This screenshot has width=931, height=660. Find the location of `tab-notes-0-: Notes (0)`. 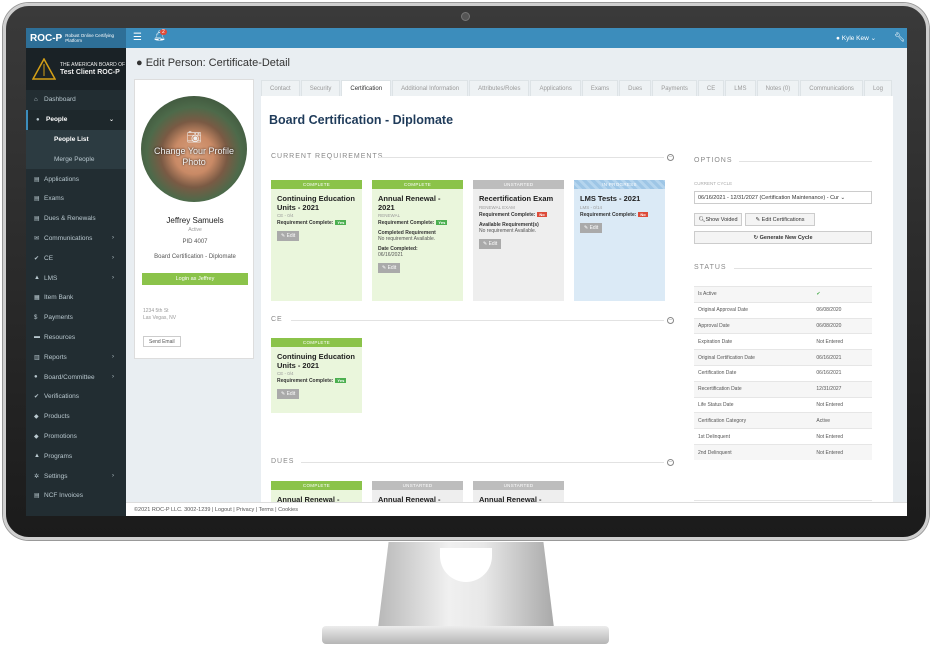

tab-notes-0-: Notes (0) is located at coordinates (778, 88).